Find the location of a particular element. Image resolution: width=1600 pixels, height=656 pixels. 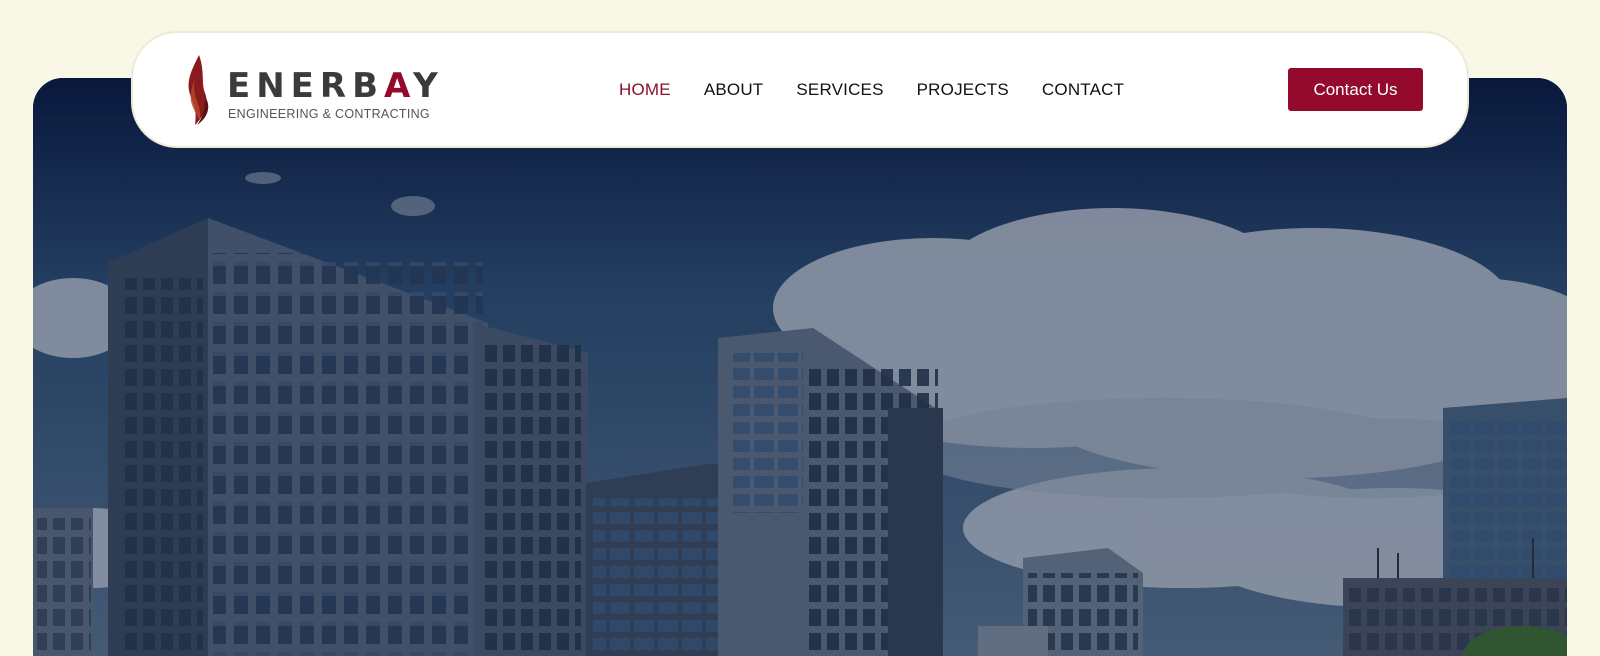

nav-item-contact: CONTACT is located at coordinates (1083, 90).